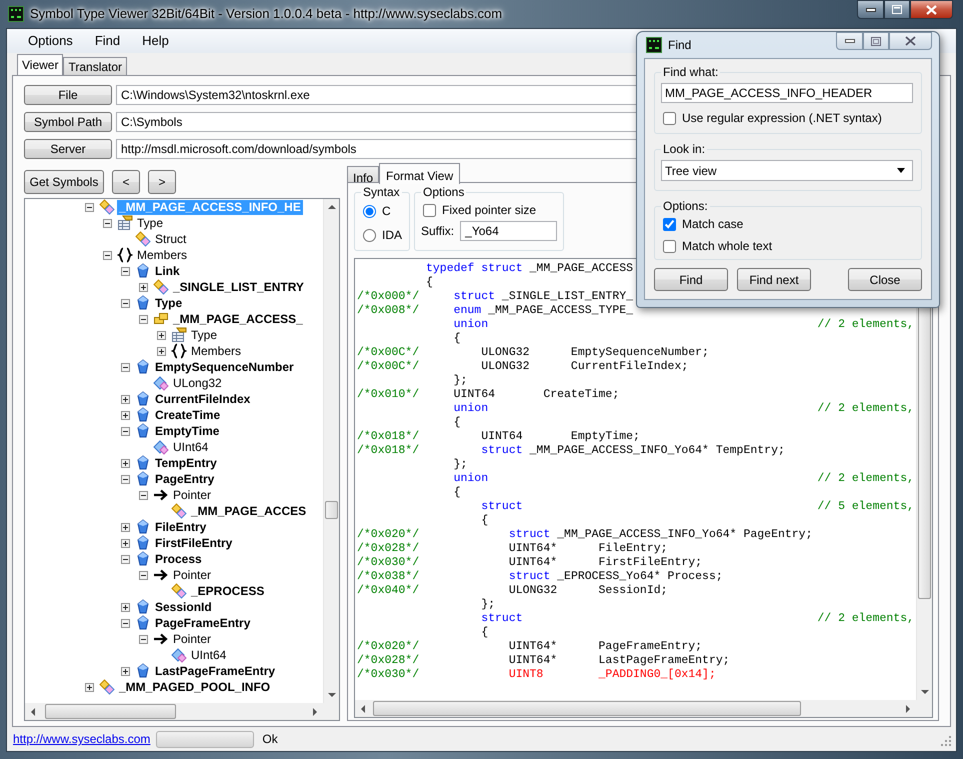 Image resolution: width=963 pixels, height=759 pixels. I want to click on tree-node: CreateTime, so click(187, 415).